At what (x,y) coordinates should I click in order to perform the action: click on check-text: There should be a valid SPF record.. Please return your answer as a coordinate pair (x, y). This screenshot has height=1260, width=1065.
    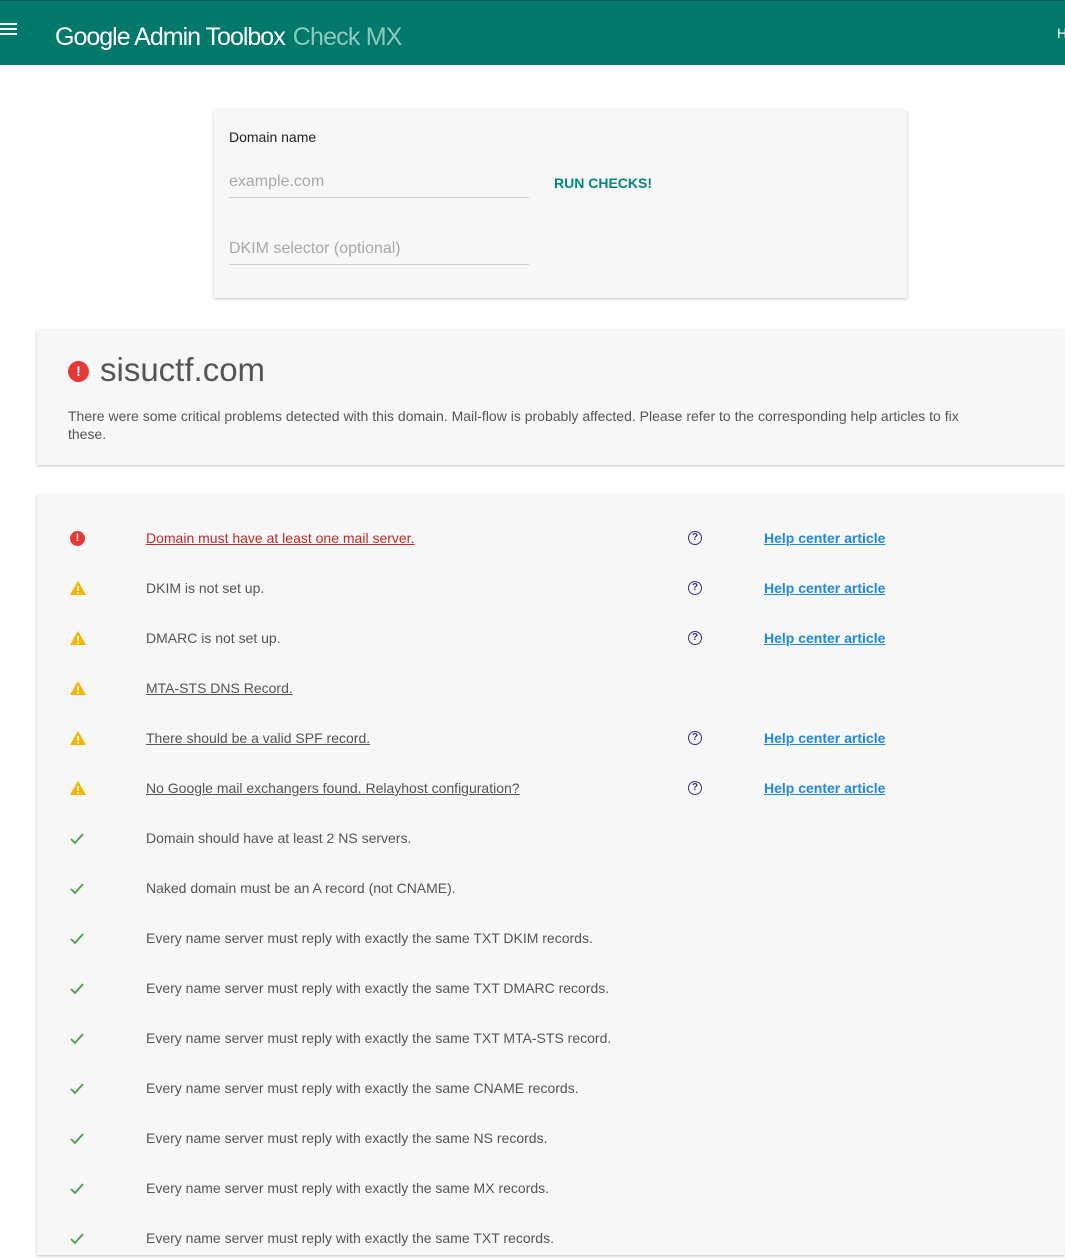
    Looking at the image, I should click on (258, 738).